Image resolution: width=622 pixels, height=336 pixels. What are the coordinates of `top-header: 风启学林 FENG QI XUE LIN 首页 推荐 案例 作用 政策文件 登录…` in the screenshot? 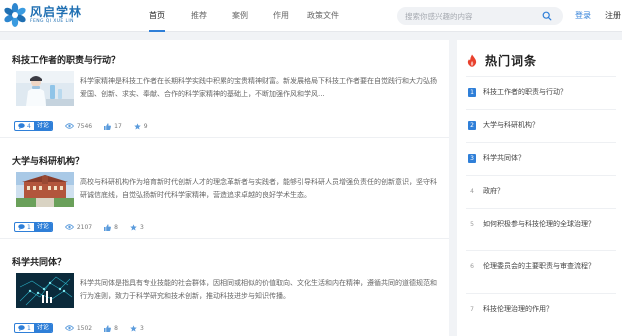 It's located at (311, 16).